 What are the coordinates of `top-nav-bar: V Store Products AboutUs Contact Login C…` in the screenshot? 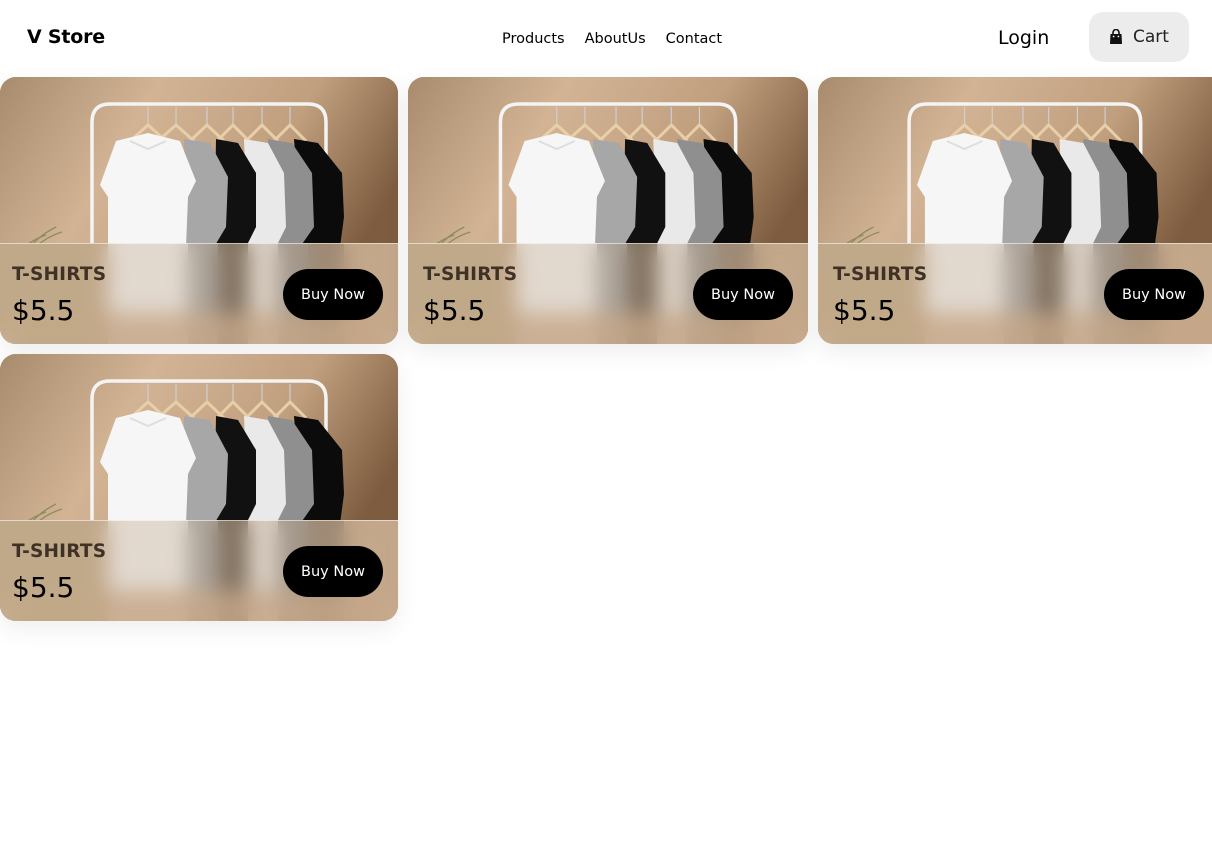 It's located at (606, 38).